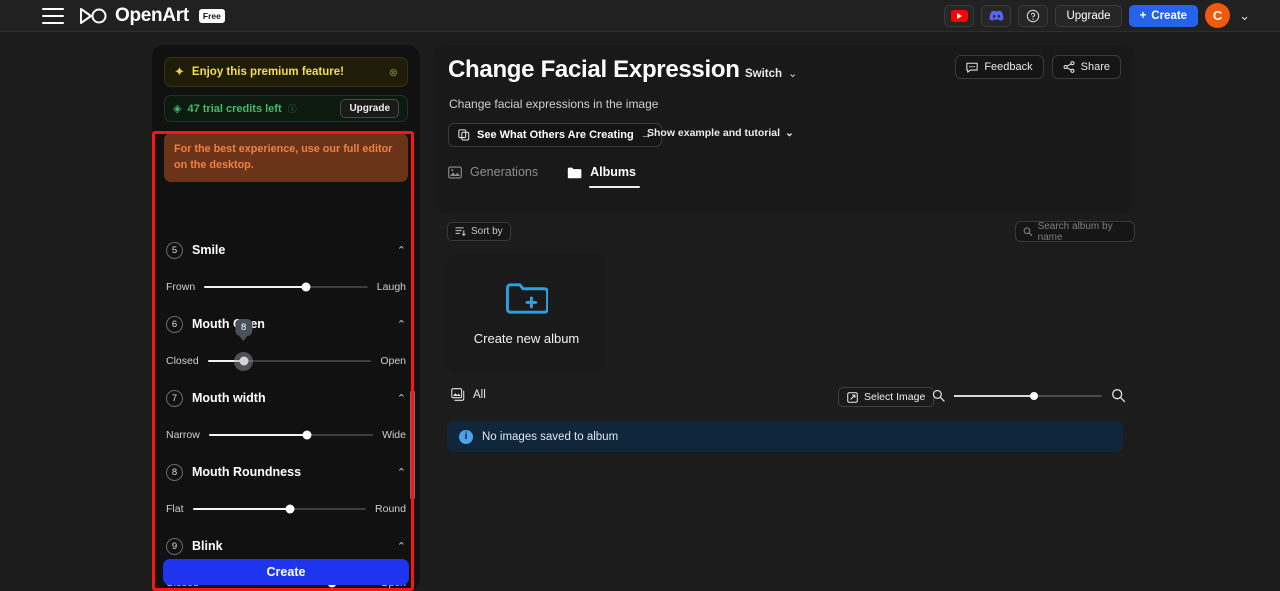 This screenshot has width=1280, height=591. What do you see at coordinates (174, 324) in the screenshot?
I see `section-number: 6` at bounding box center [174, 324].